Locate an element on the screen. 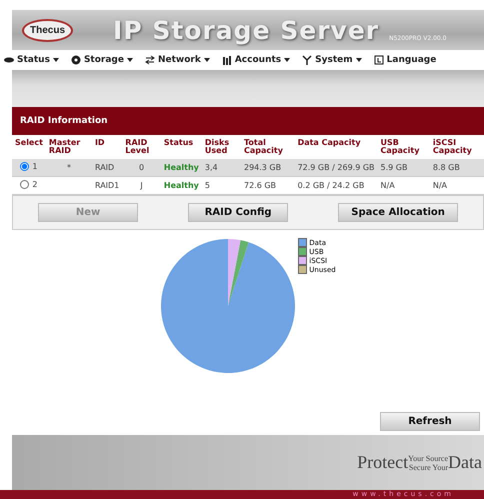  table-cell: 5 is located at coordinates (221, 185).